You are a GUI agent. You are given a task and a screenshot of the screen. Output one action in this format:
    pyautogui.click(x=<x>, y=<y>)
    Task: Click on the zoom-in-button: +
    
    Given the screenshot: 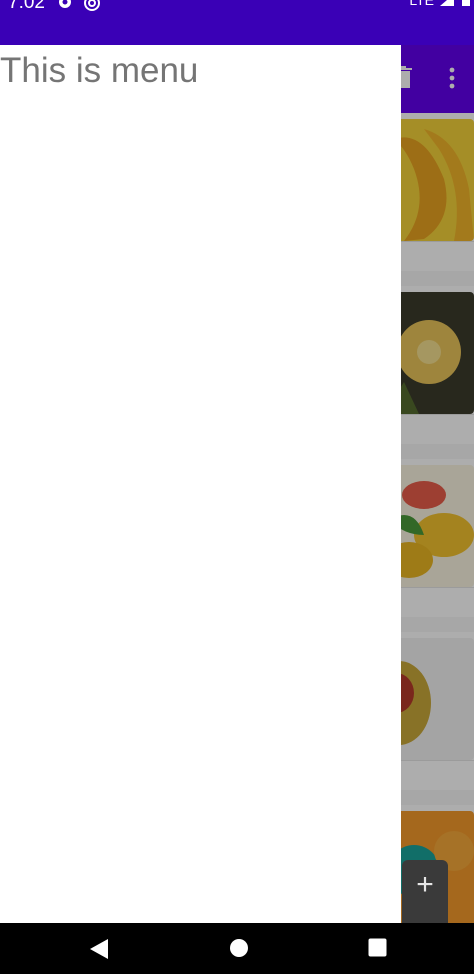 What is the action you would take?
    pyautogui.click(x=425, y=885)
    